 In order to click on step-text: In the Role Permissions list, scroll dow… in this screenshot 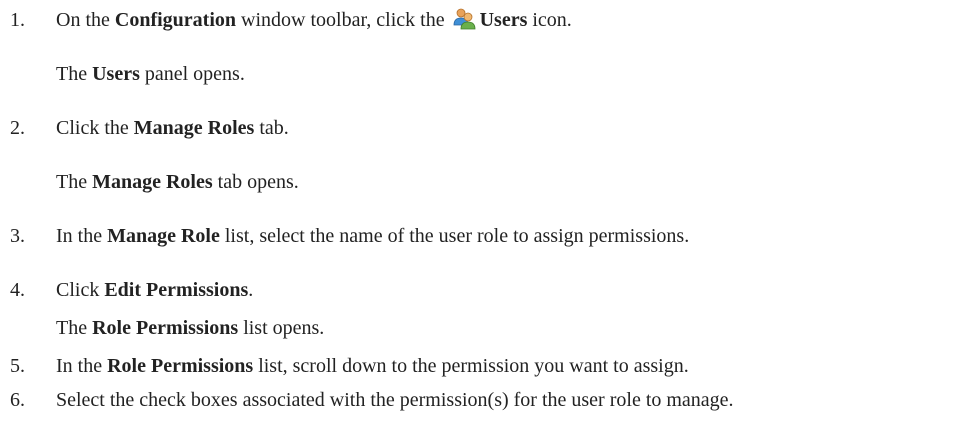, I will do `click(372, 366)`.